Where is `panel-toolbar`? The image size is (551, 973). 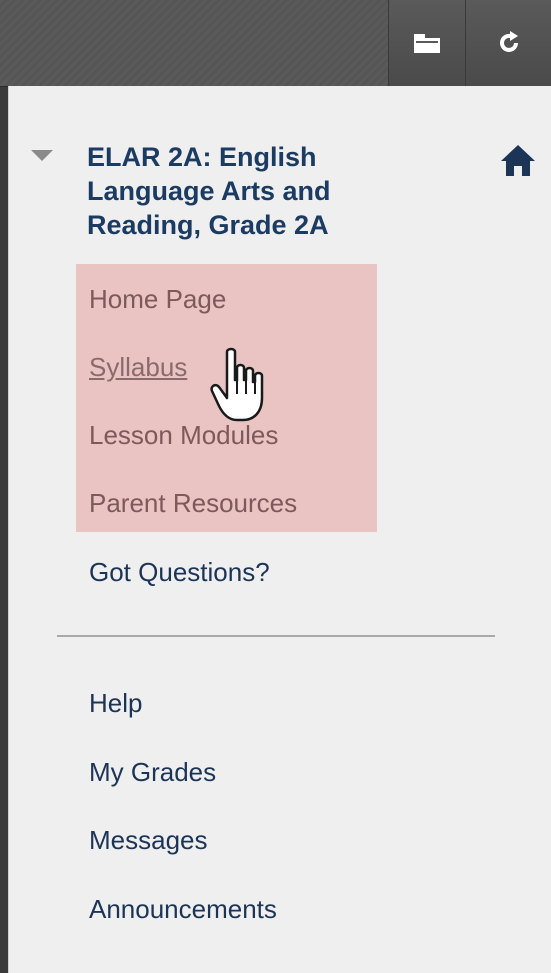 panel-toolbar is located at coordinates (275, 43).